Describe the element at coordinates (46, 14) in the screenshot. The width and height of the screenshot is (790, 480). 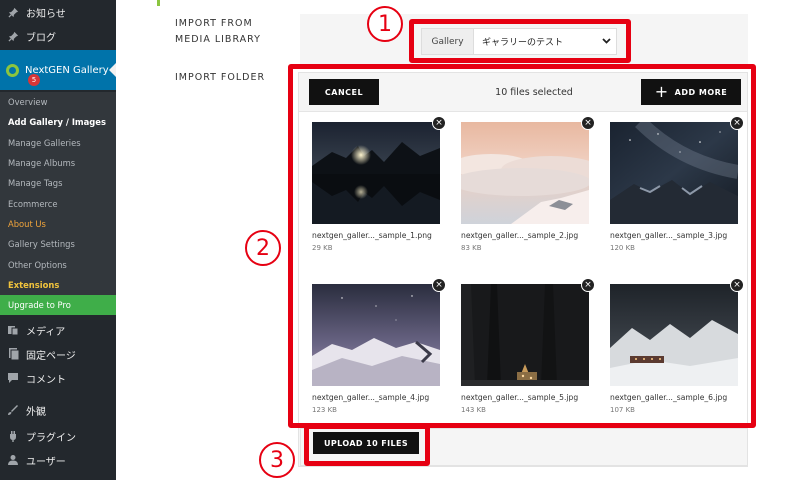
I see `sidebar-item-label: お知らせ` at that location.